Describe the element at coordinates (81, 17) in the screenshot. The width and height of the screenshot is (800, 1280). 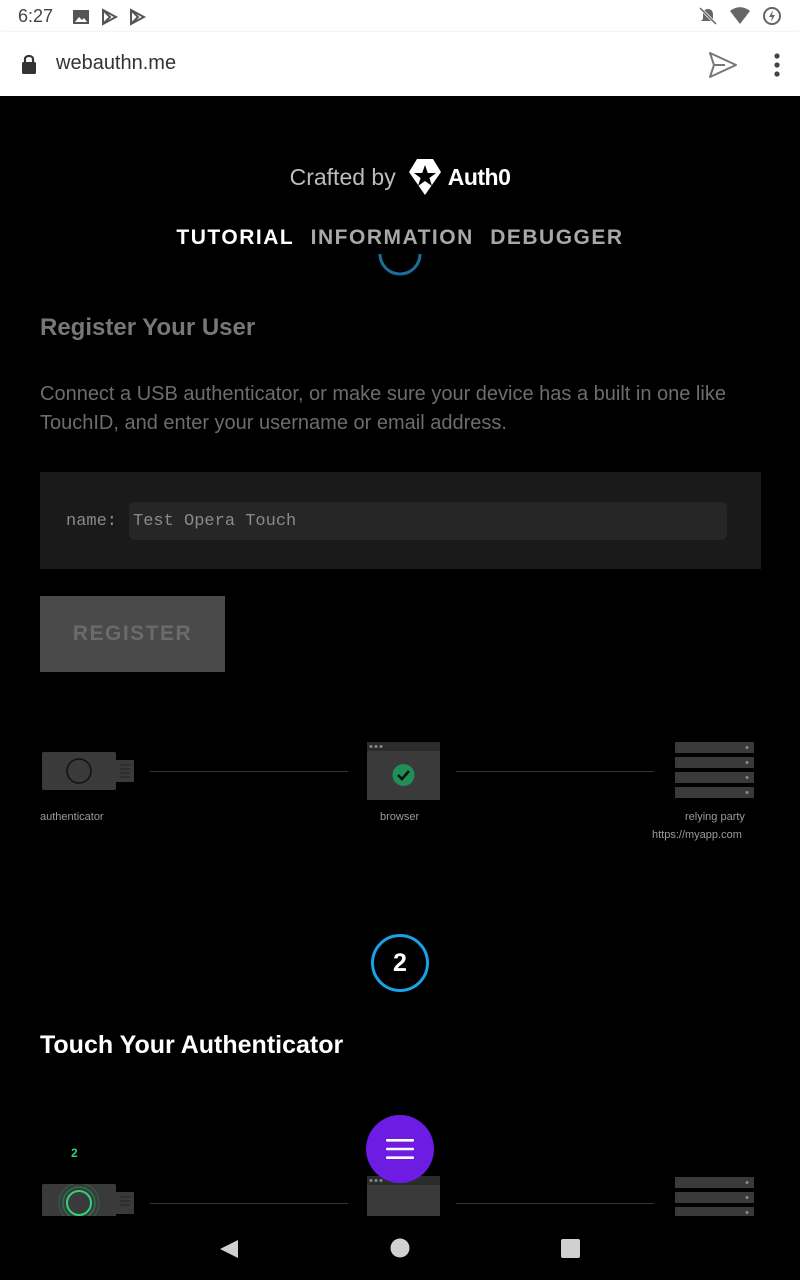
I see `image-icon` at that location.